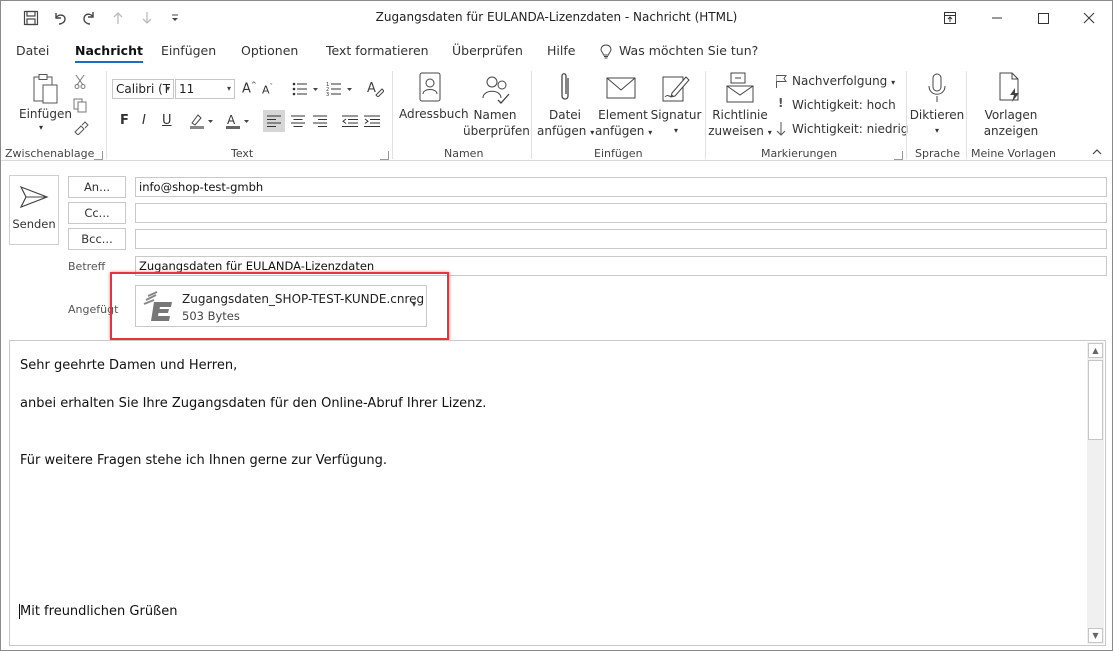 The image size is (1113, 651). Describe the element at coordinates (118, 18) in the screenshot. I see `up-arrow-icon` at that location.